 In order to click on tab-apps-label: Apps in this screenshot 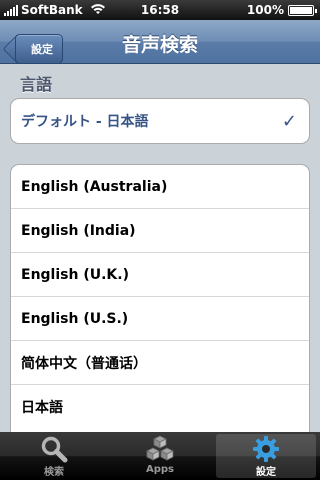, I will do `click(159, 469)`.